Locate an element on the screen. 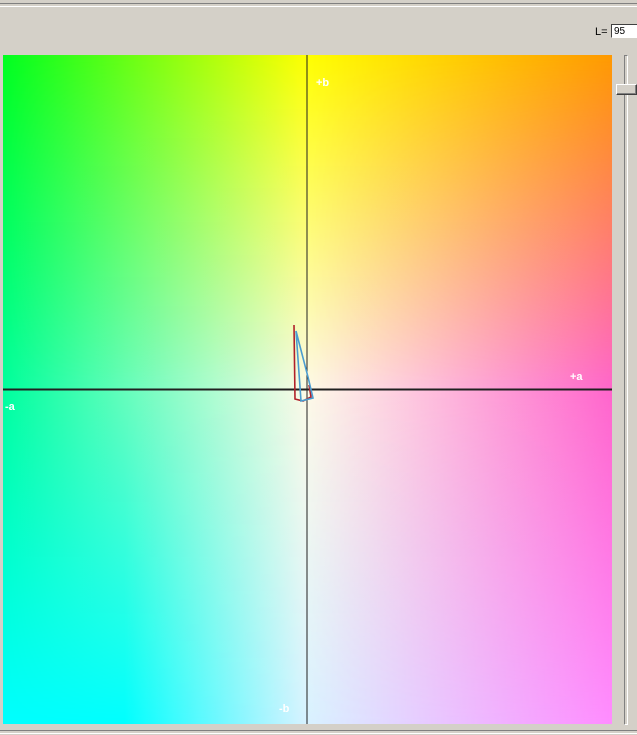 This screenshot has width=637, height=735. axis-label-positive-b: +b is located at coordinates (323, 83).